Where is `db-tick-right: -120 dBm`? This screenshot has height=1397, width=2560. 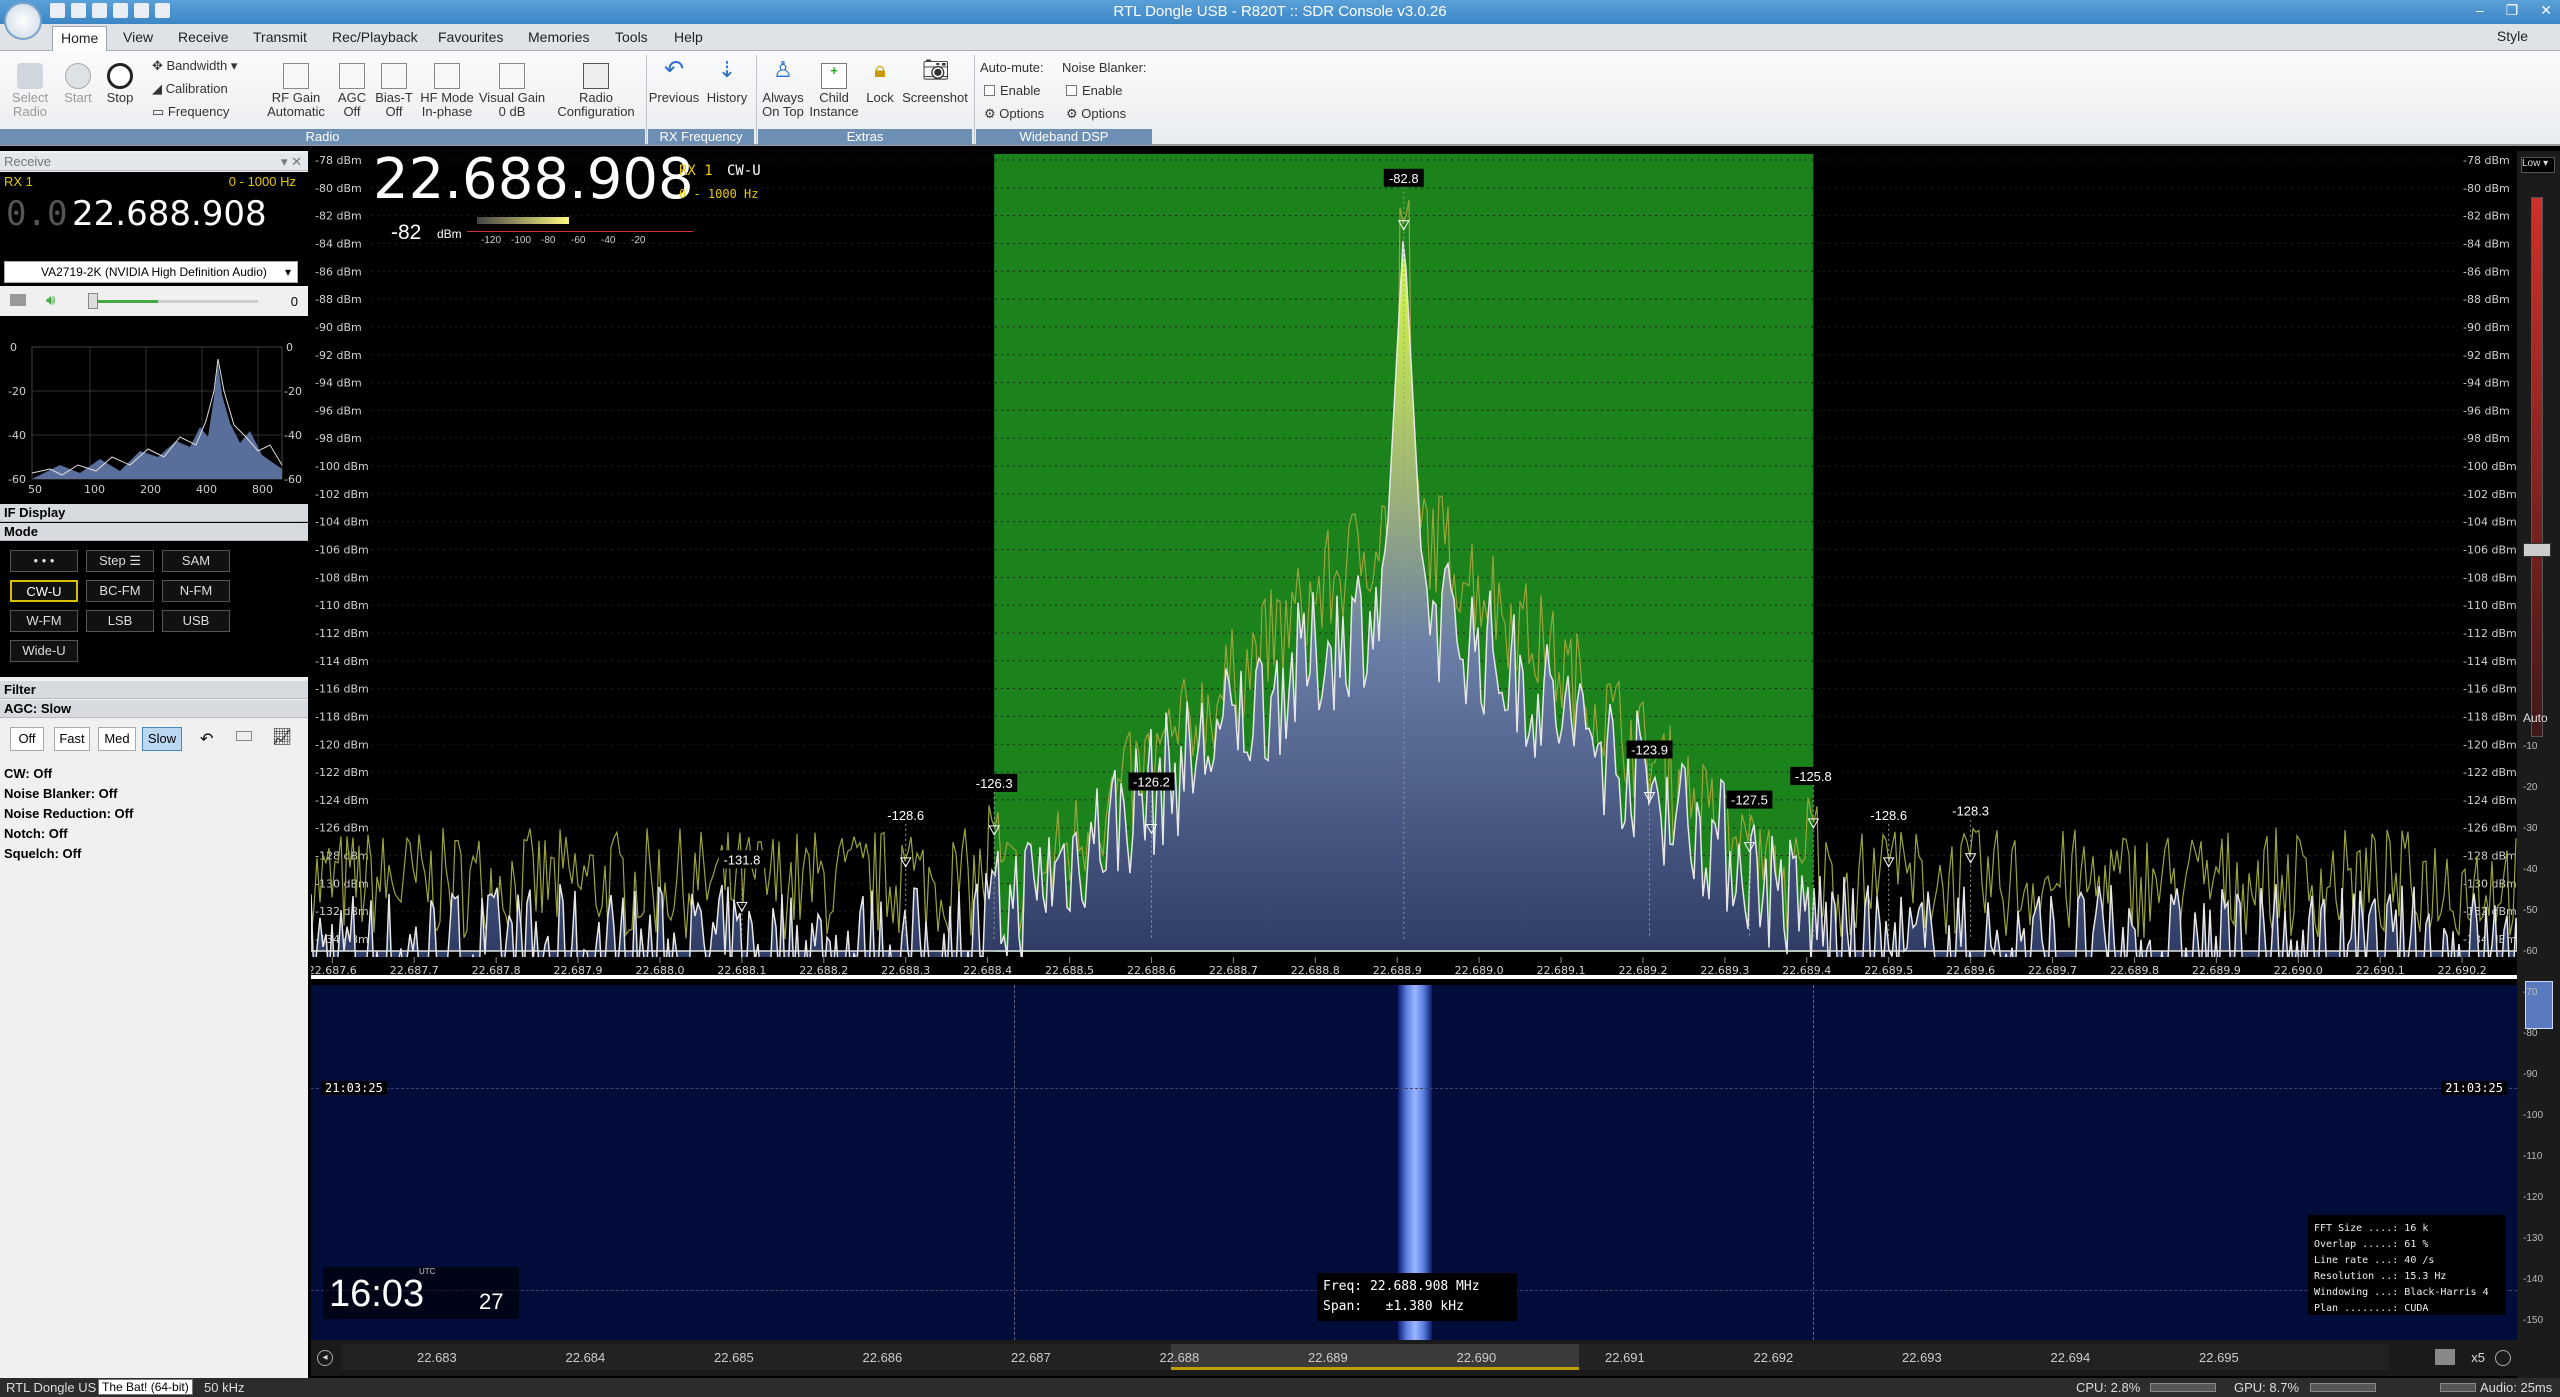 db-tick-right: -120 dBm is located at coordinates (2490, 744).